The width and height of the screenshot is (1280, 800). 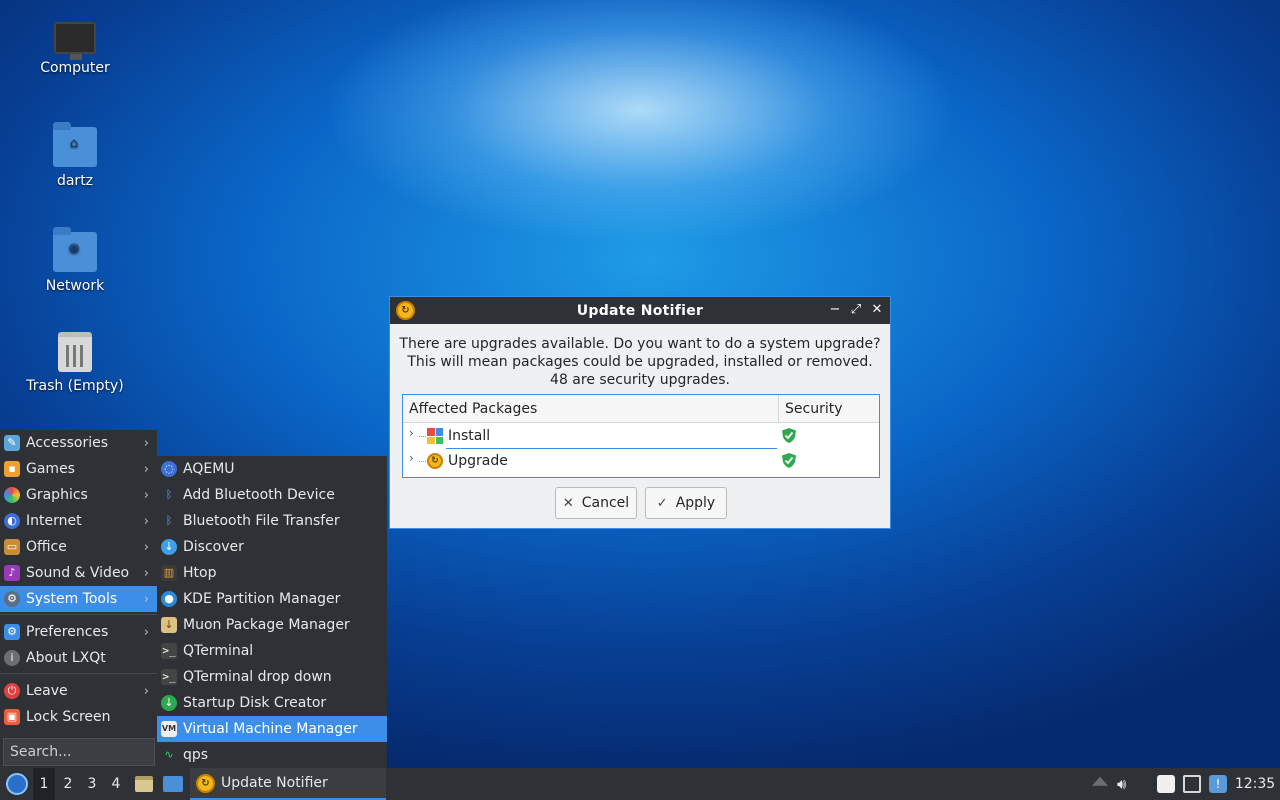 I want to click on close-button: ✕, so click(x=877, y=310).